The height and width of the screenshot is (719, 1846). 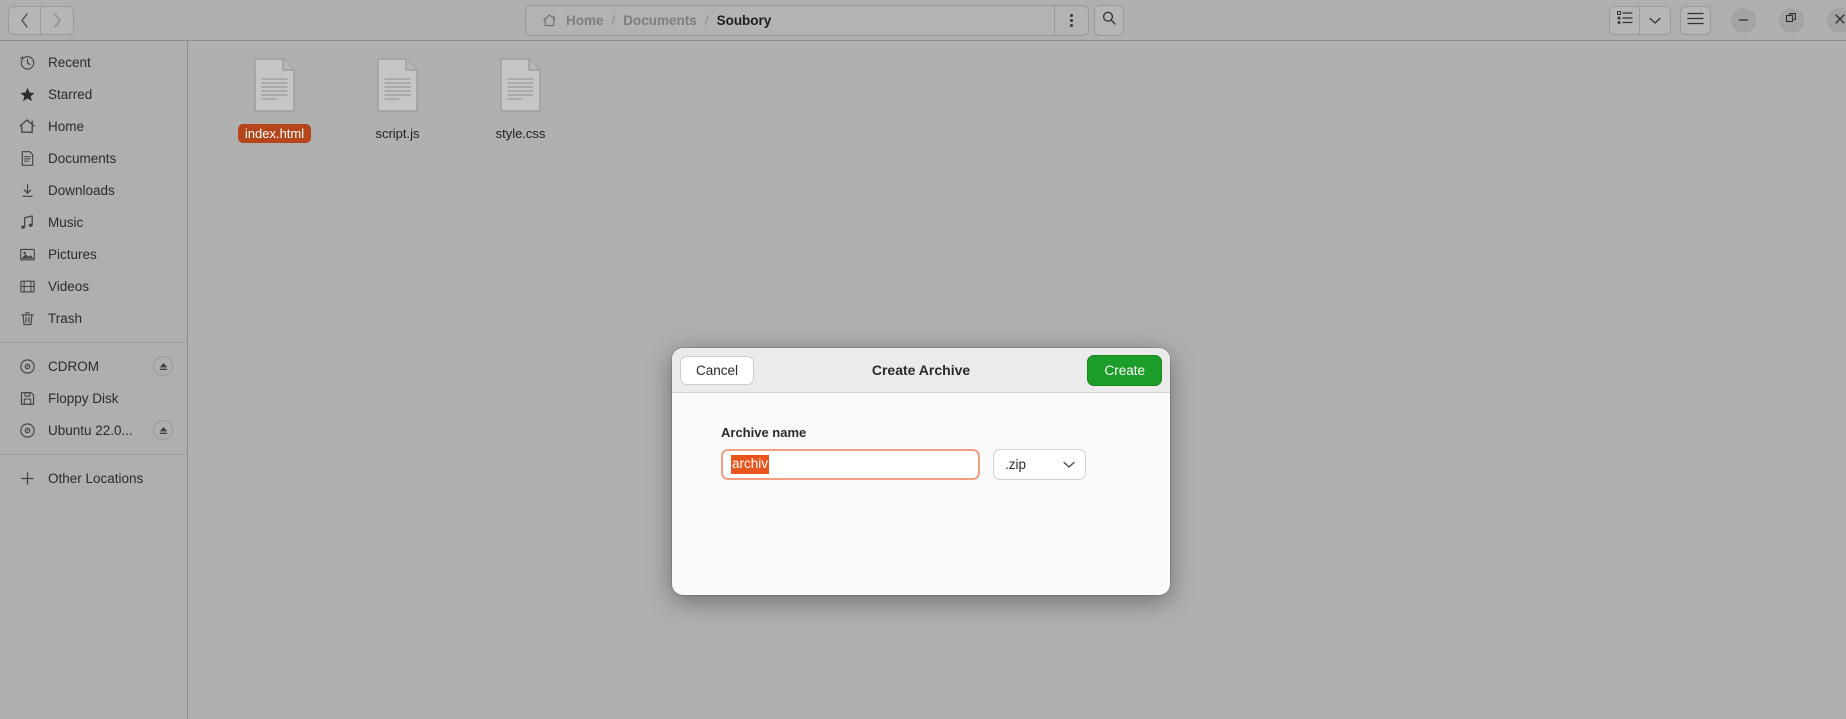 I want to click on view-options-dropdown, so click(x=1655, y=20).